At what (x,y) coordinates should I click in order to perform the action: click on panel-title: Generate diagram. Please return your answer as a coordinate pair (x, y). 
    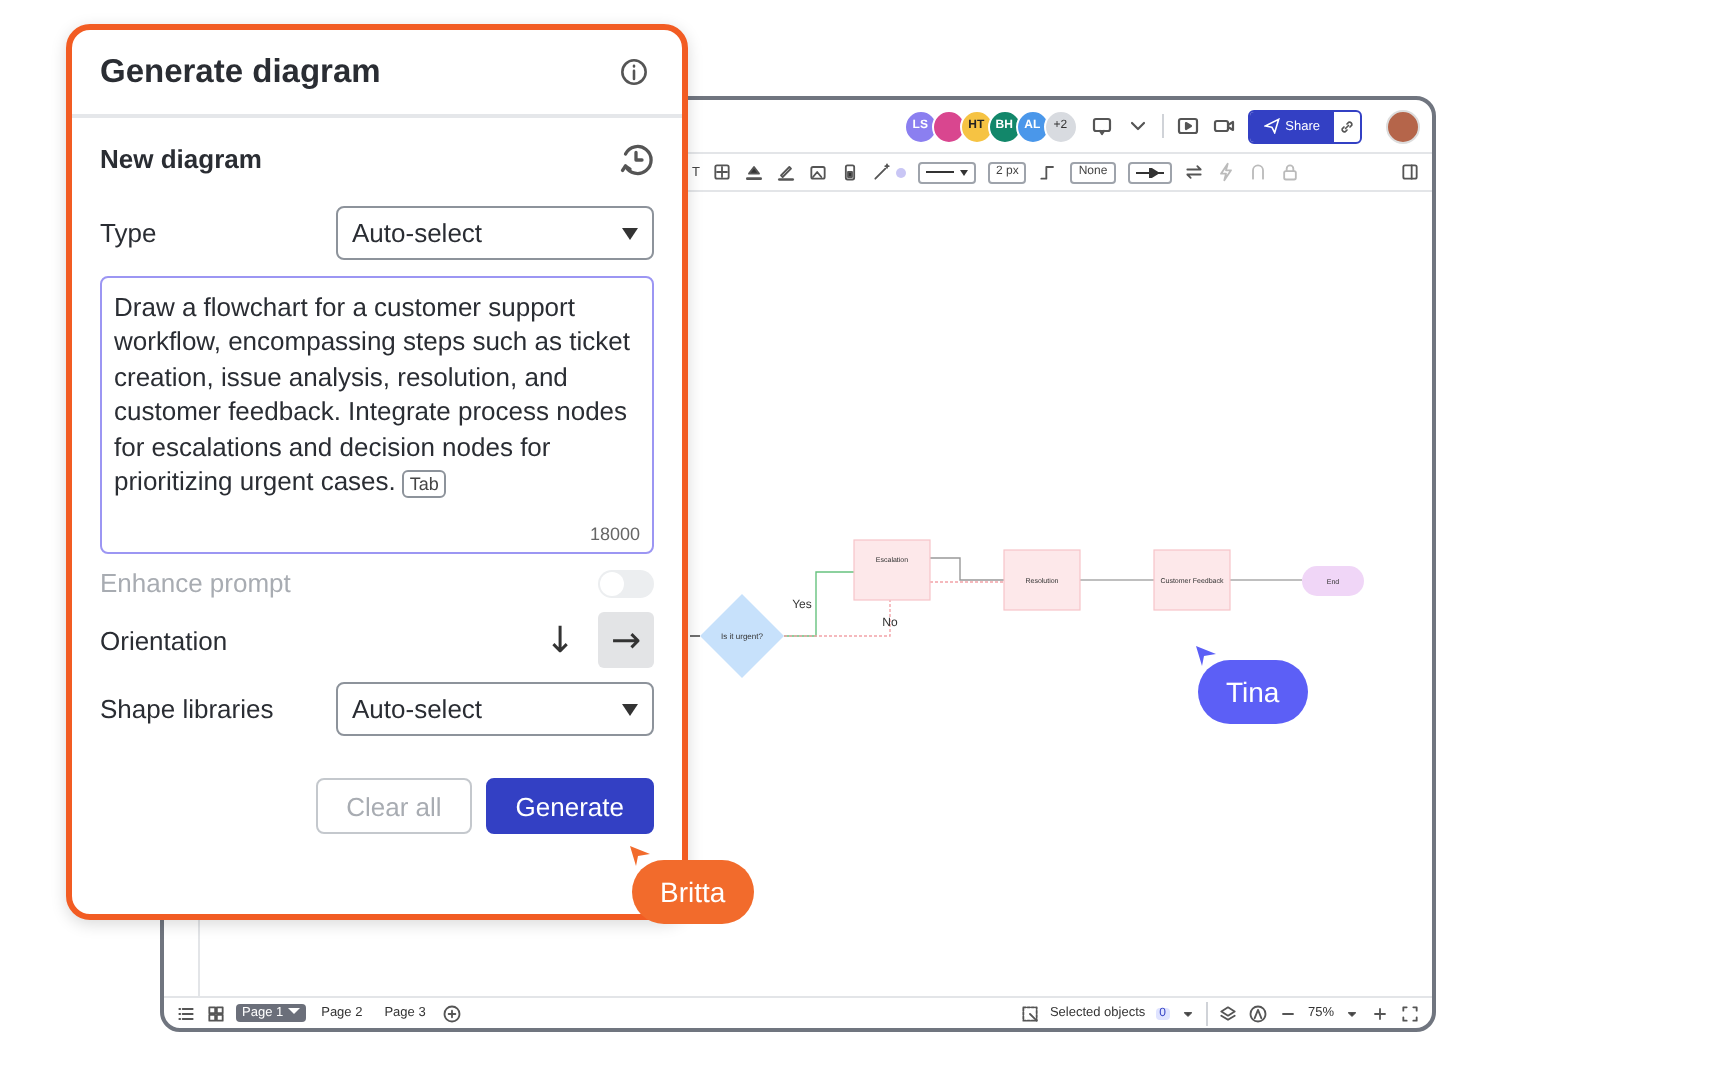
    Looking at the image, I should click on (240, 72).